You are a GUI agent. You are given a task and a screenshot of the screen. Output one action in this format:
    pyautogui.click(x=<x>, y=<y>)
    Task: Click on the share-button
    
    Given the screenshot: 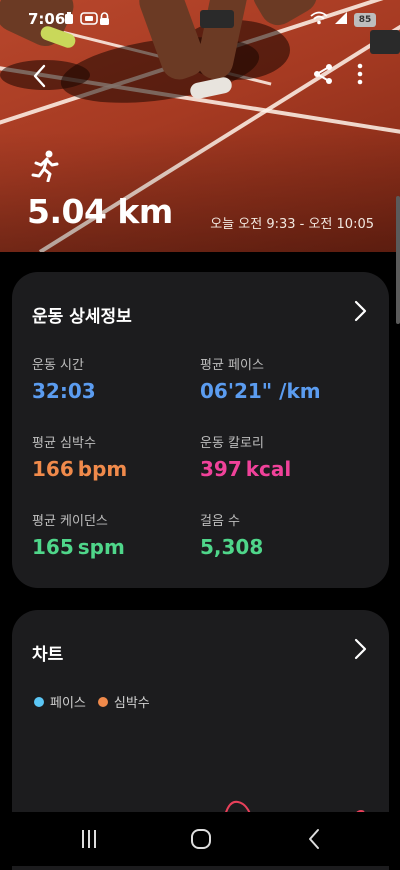 What is the action you would take?
    pyautogui.click(x=323, y=74)
    